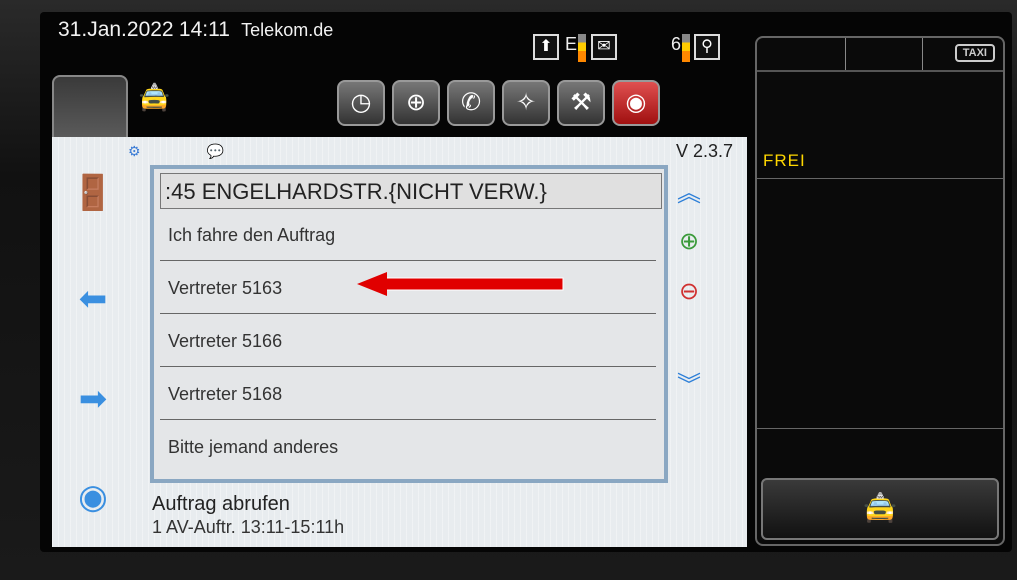 This screenshot has height=580, width=1017. I want to click on list-header: :45 ENGELHARDSTR.{NICHT VERW.}, so click(411, 191).